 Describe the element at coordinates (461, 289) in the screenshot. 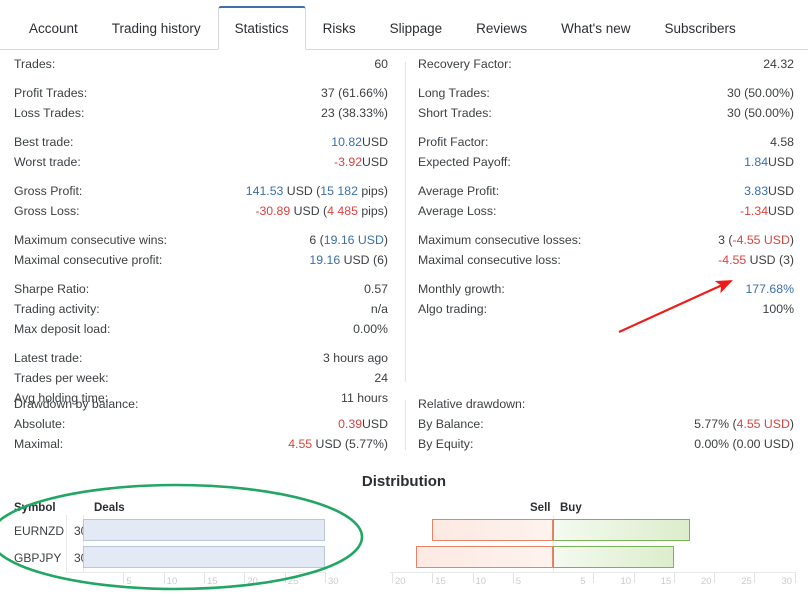

I see `stat-label: Monthly growth:` at that location.